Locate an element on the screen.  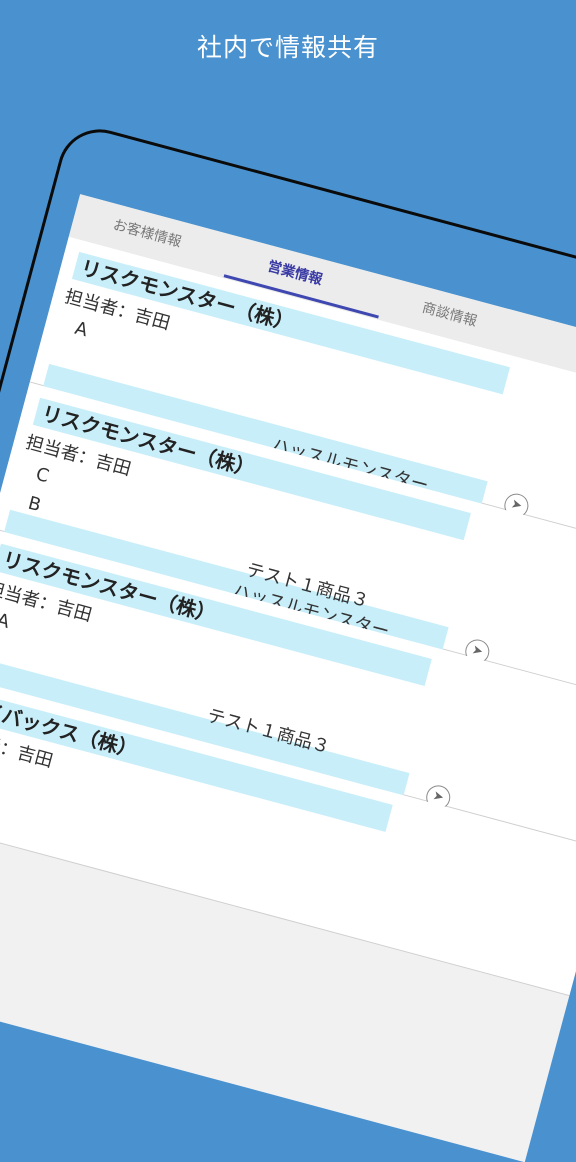
tab-deal-info: 商談情報 is located at coordinates (449, 314).